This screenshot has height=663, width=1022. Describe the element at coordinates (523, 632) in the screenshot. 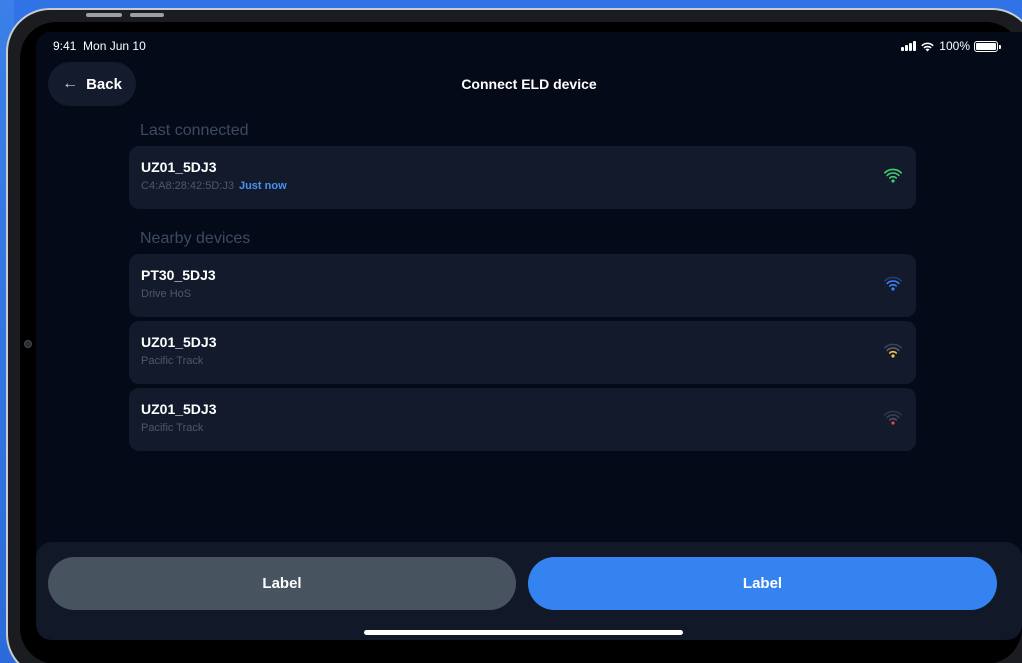

I see `home-indicator` at that location.